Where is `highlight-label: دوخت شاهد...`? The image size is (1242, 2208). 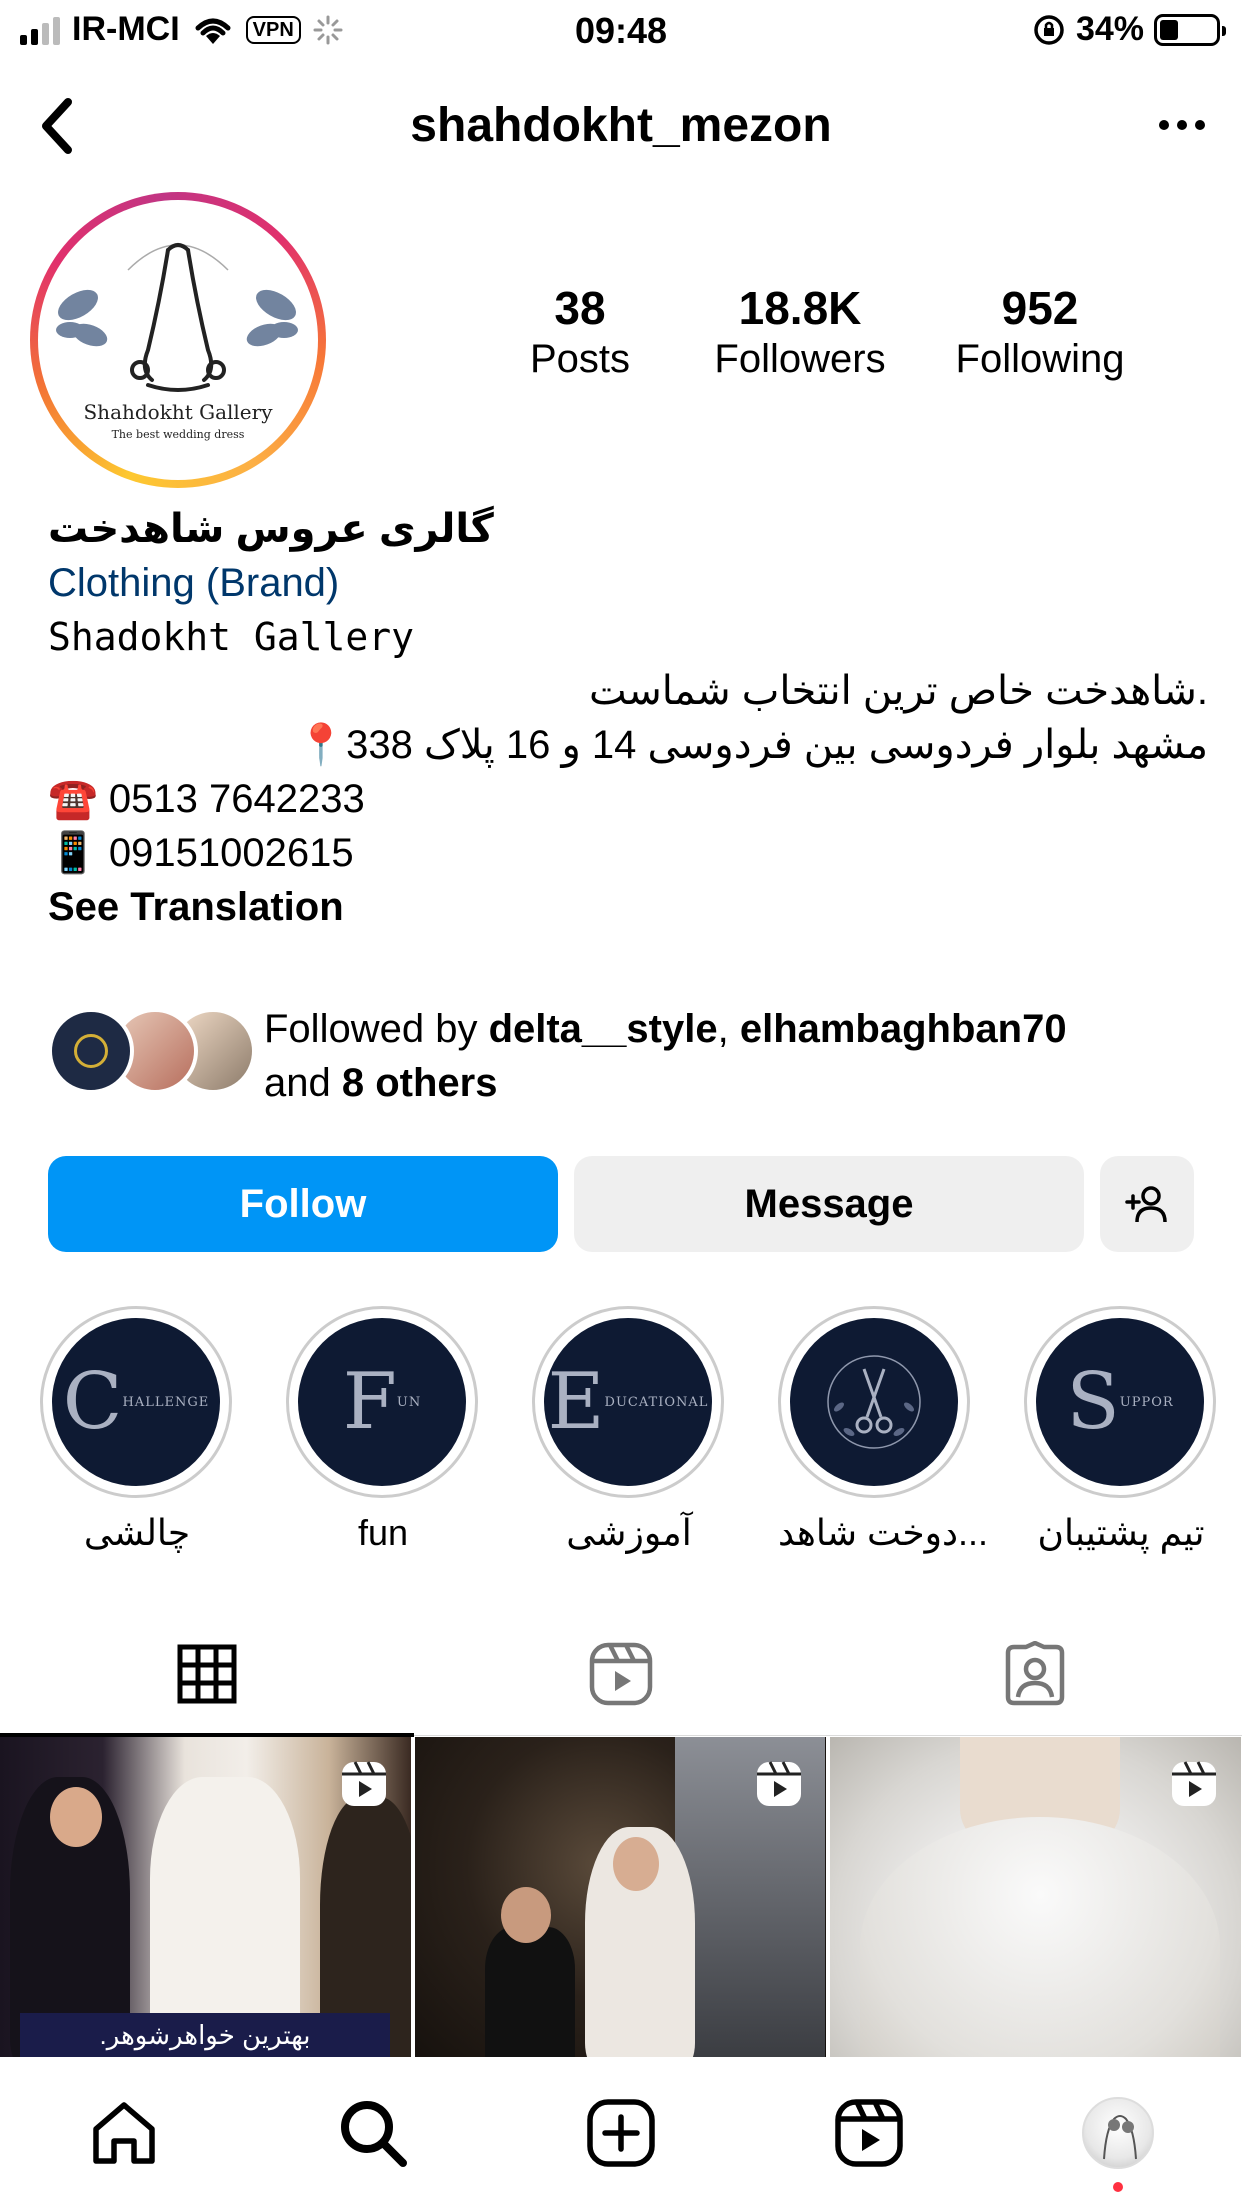
highlight-label: دوخت شاهد... is located at coordinates (883, 1532).